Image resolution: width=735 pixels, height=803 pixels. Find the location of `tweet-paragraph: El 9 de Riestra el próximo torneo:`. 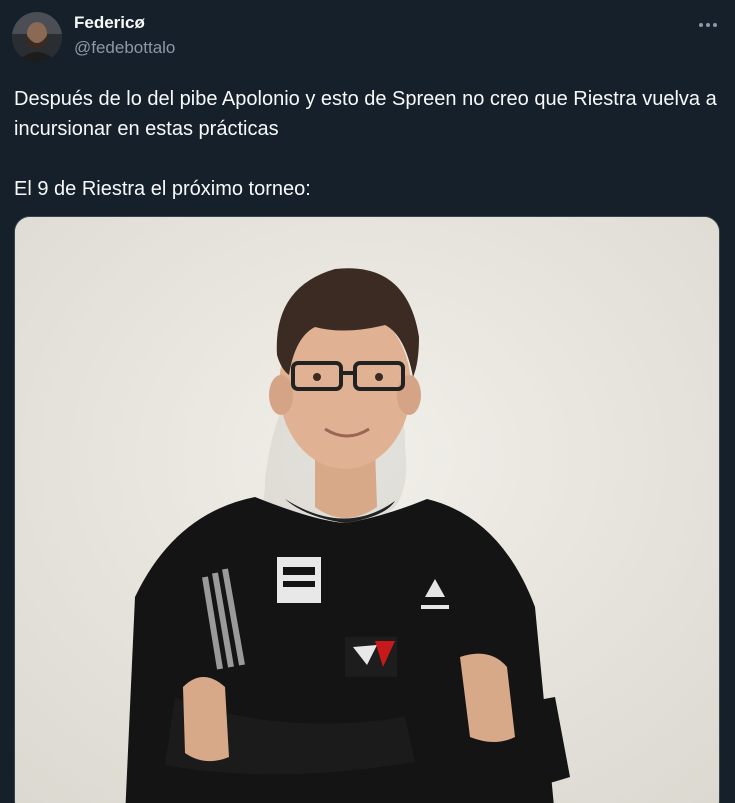

tweet-paragraph: El 9 de Riestra el próximo torneo: is located at coordinates (162, 189).